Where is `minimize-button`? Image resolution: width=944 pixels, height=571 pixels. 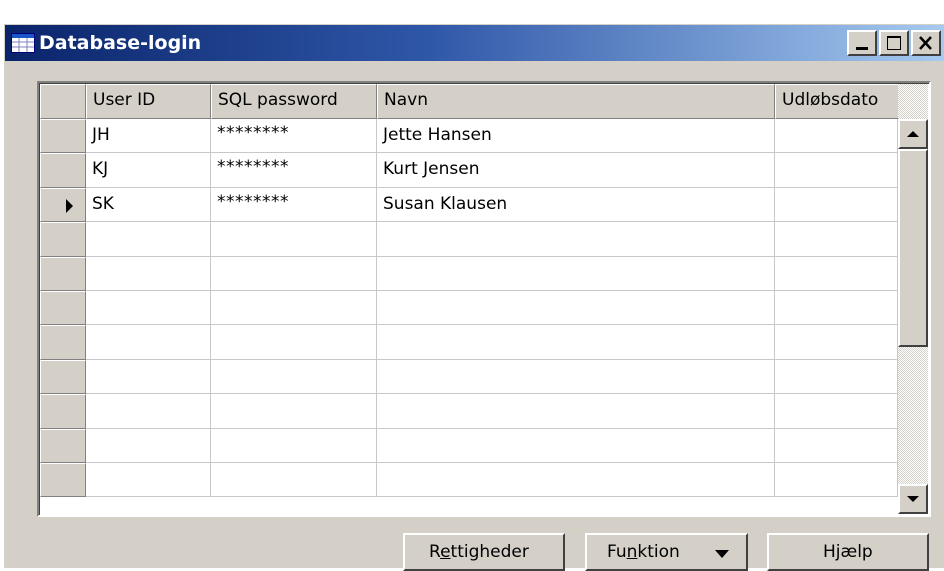
minimize-button is located at coordinates (862, 43).